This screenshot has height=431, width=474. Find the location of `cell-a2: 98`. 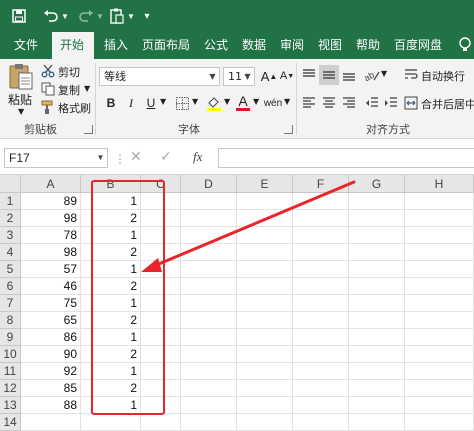

cell-a2: 98 is located at coordinates (51, 218).